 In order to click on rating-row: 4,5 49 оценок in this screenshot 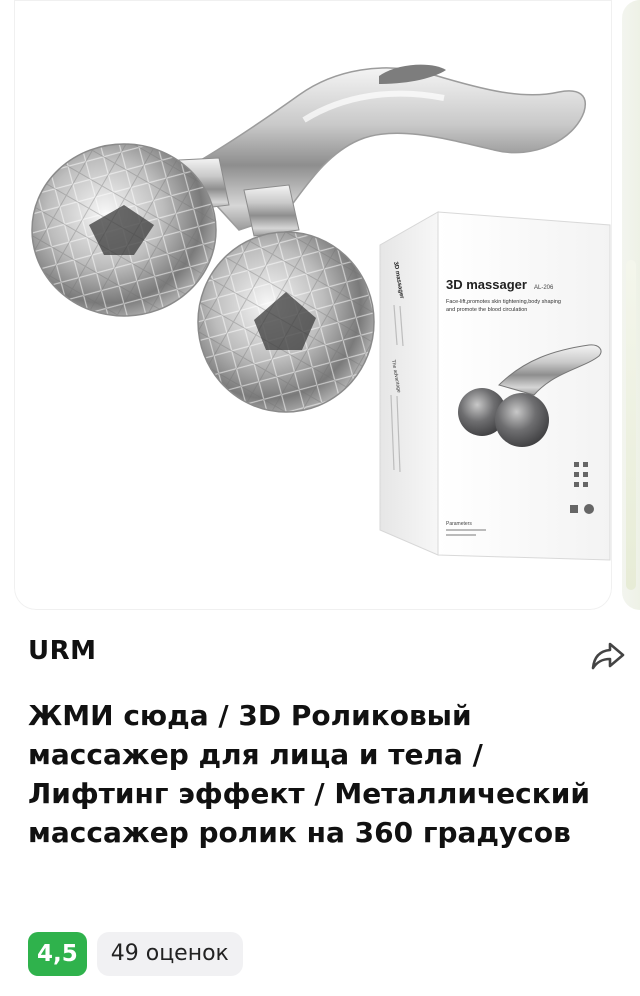, I will do `click(135, 954)`.